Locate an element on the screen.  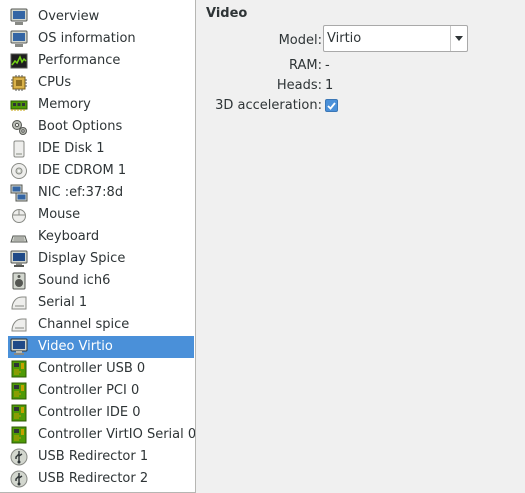
sidebar-item-sound-ich6: Sound ich6 is located at coordinates (101, 281).